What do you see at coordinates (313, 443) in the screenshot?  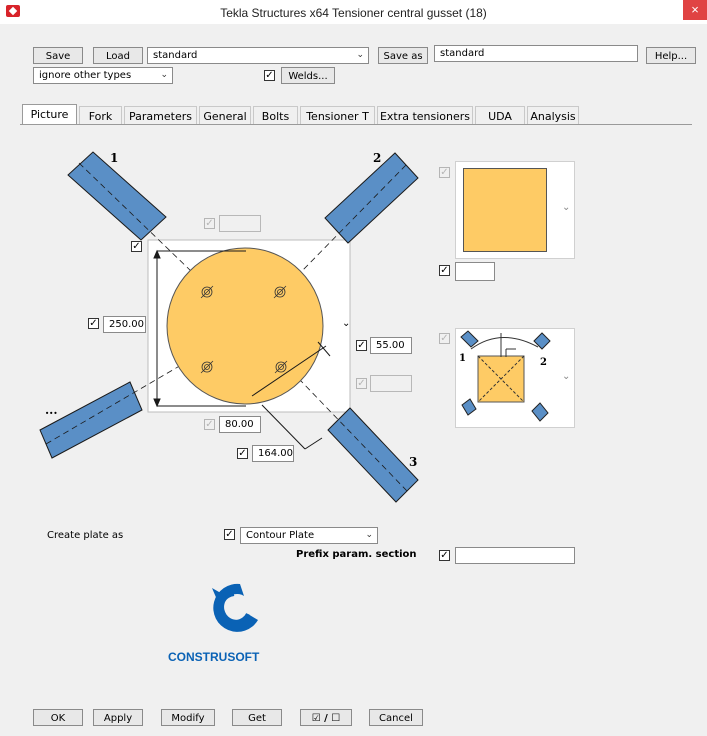 I see `dimension-extension` at bounding box center [313, 443].